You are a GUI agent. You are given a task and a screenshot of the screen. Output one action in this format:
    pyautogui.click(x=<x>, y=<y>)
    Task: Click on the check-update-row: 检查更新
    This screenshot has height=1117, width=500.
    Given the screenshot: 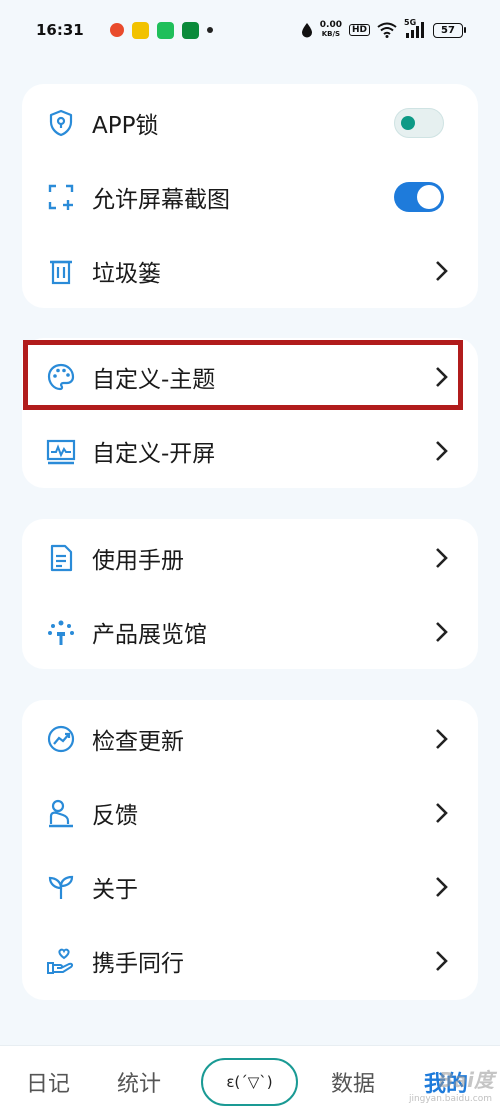 What is the action you would take?
    pyautogui.click(x=250, y=739)
    